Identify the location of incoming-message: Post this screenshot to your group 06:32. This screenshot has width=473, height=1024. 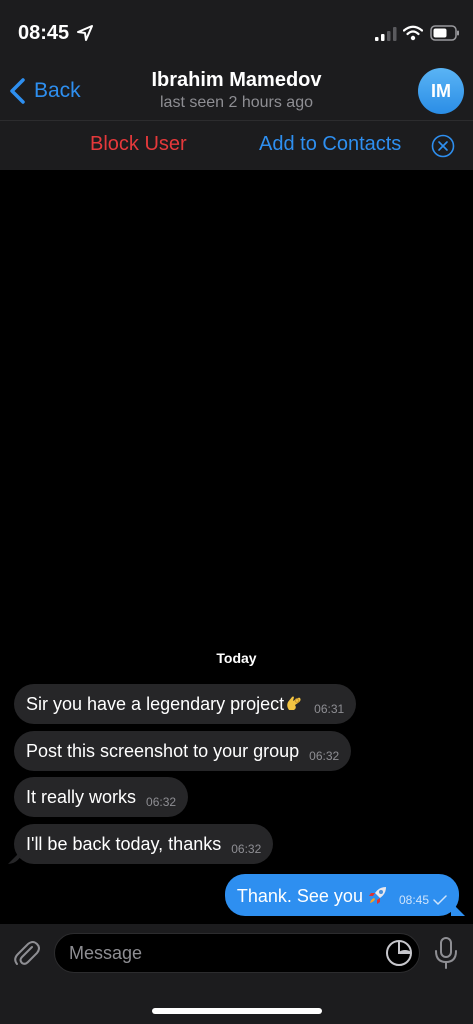
(183, 751).